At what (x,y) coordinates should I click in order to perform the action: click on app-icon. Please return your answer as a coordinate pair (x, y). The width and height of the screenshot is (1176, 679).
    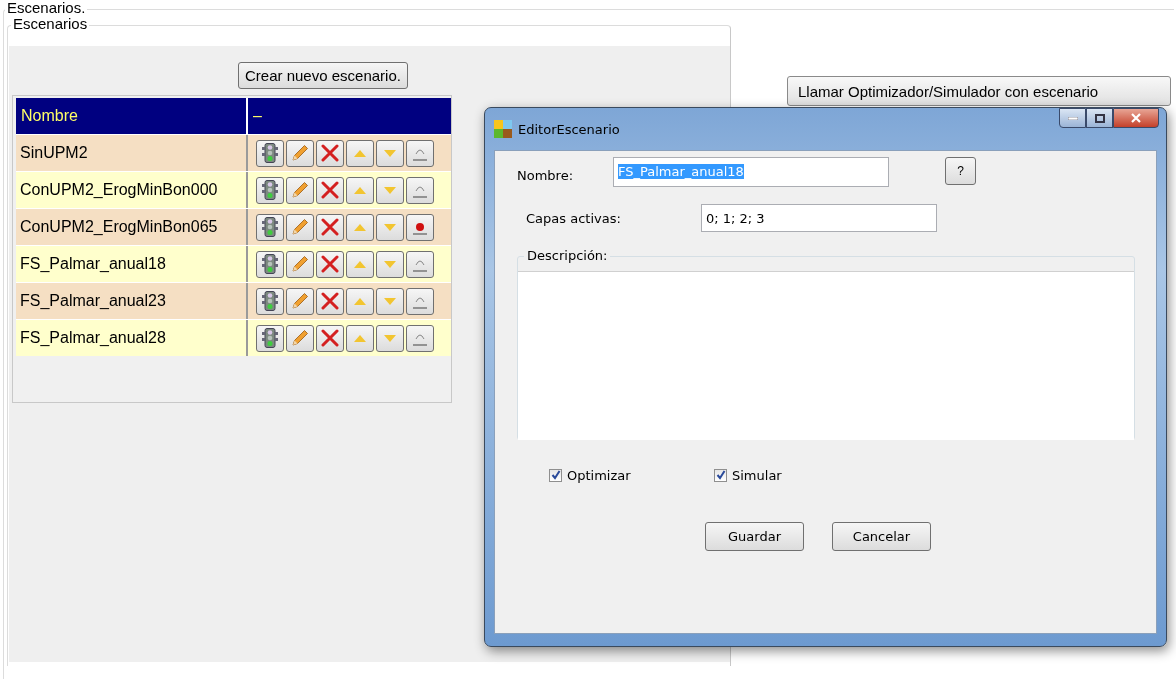
    Looking at the image, I should click on (503, 129).